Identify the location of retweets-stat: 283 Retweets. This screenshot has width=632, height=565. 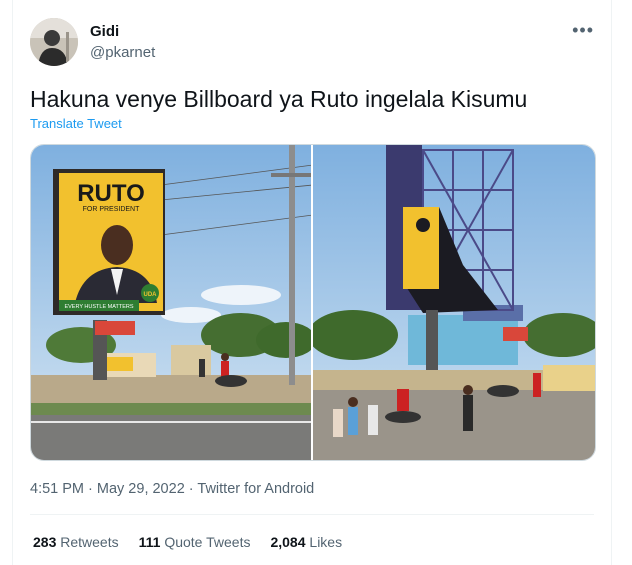
(76, 542).